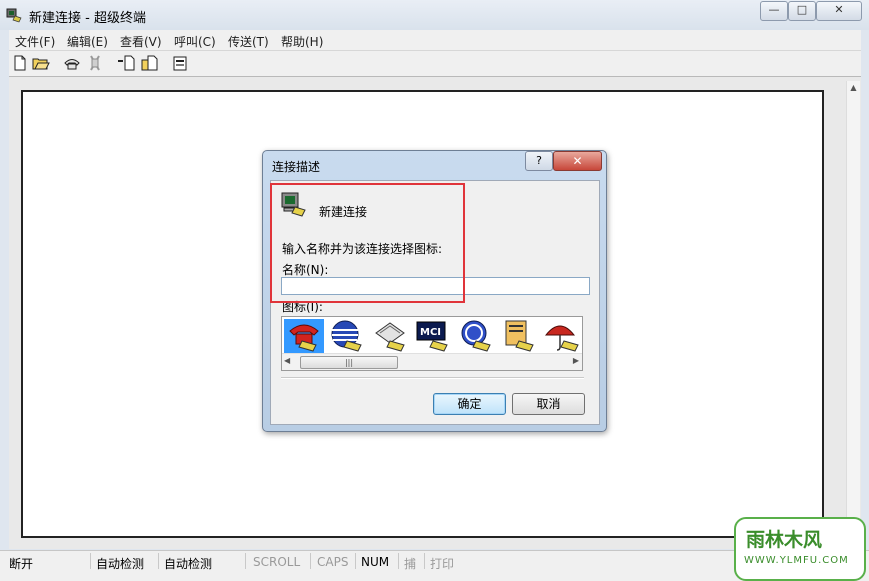  I want to click on mci-telephone-icon: MCI, so click(432, 336).